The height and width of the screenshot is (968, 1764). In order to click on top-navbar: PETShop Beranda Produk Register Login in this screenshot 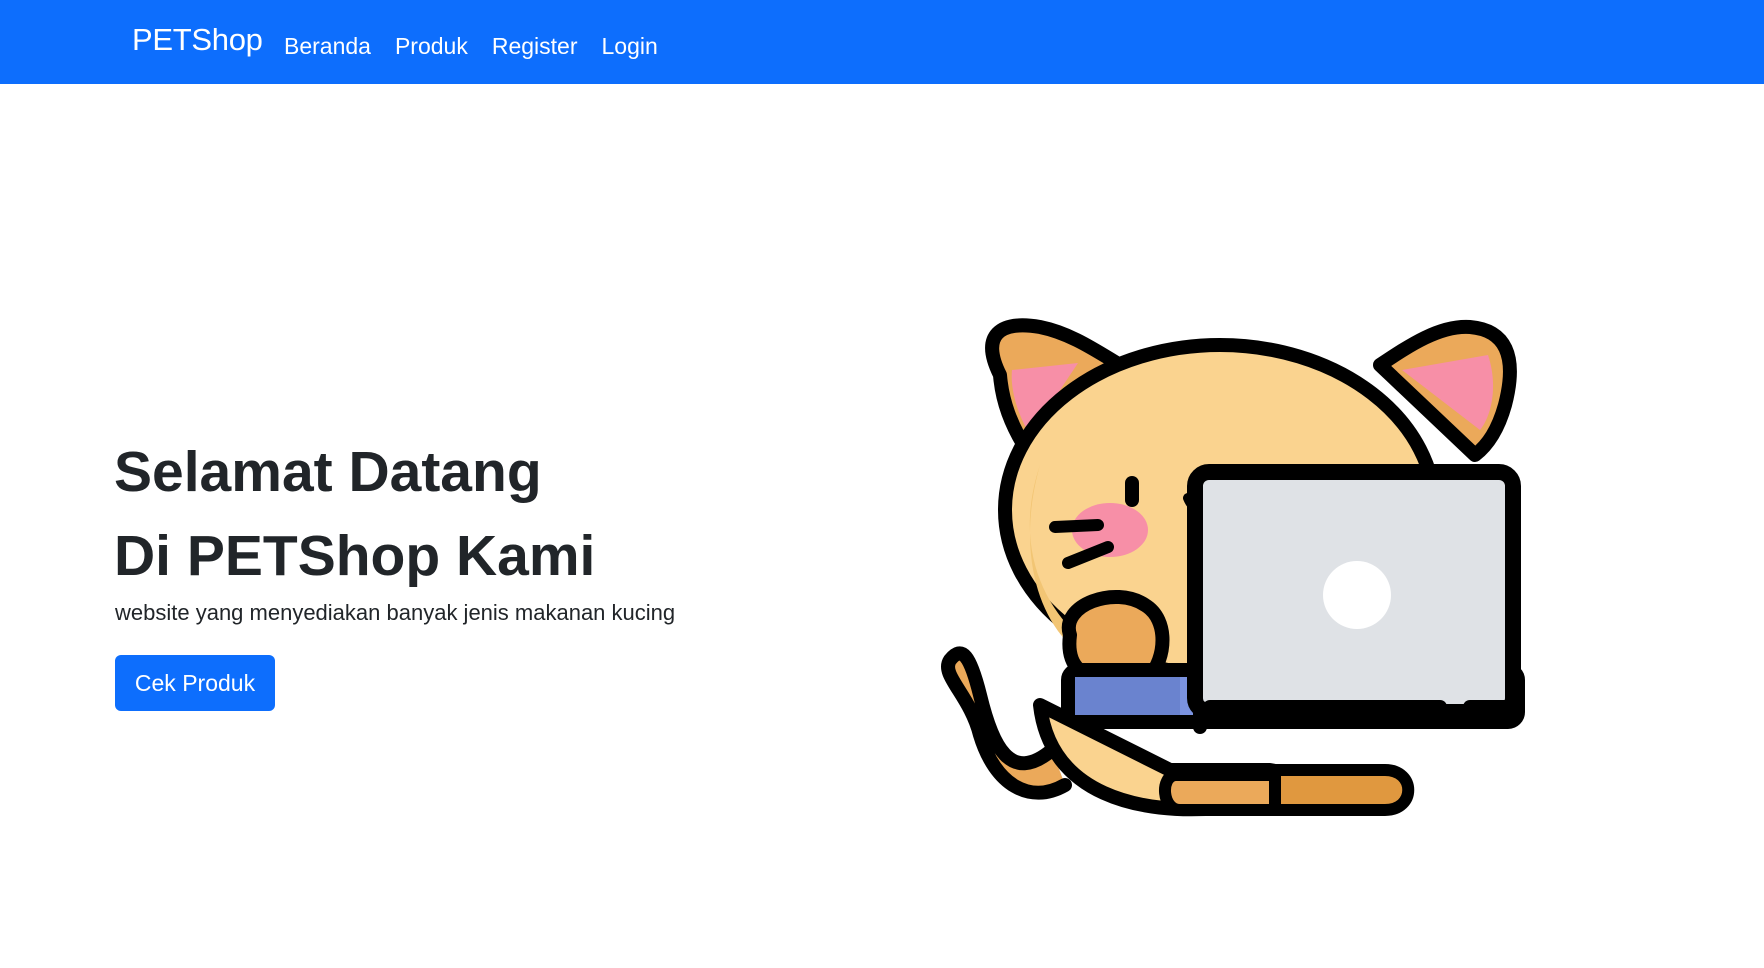, I will do `click(882, 42)`.